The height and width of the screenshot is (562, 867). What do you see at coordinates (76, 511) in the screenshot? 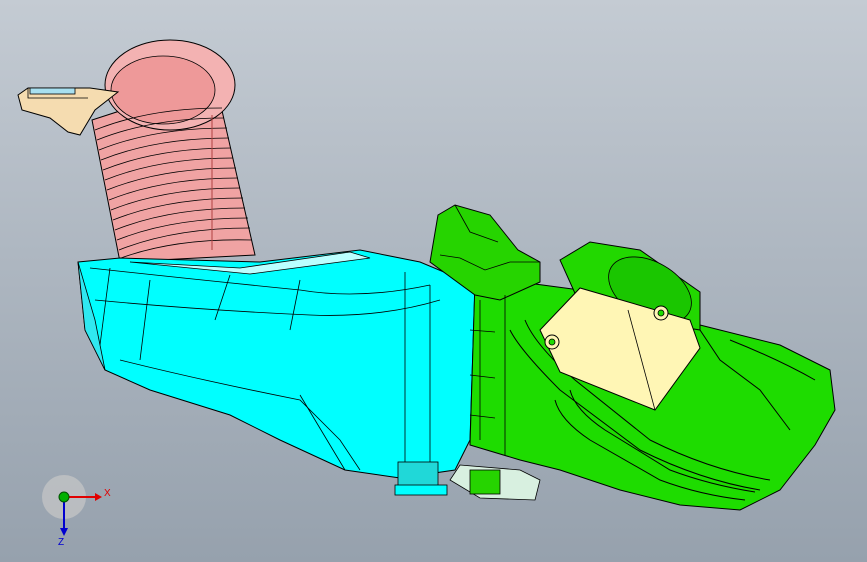
I see `coordinate-triad: X Z` at bounding box center [76, 511].